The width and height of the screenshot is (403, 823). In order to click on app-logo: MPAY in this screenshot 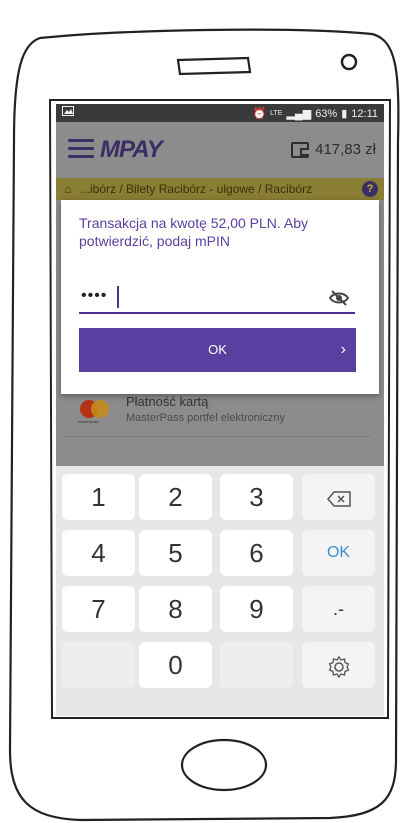, I will do `click(131, 149)`.